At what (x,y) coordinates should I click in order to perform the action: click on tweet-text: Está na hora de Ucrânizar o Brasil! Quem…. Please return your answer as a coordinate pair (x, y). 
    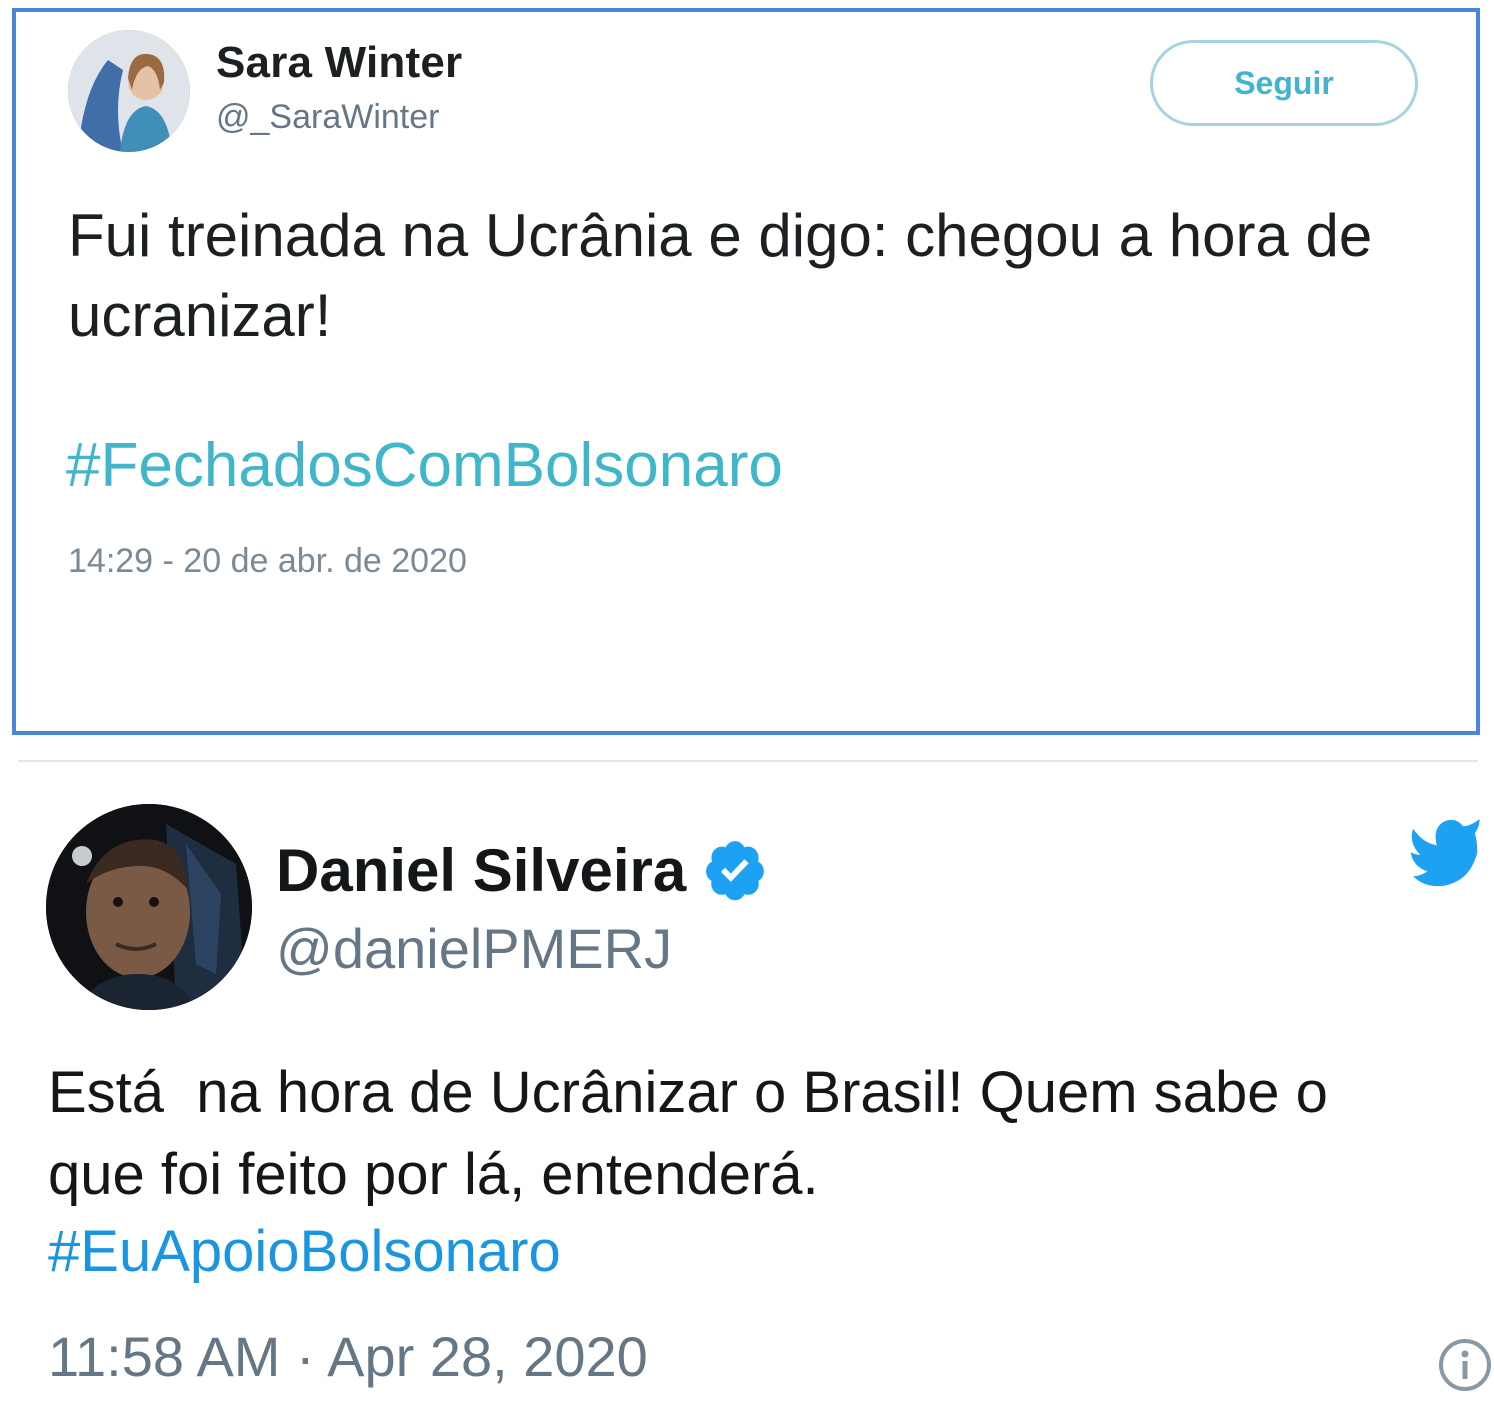
    Looking at the image, I should click on (758, 1134).